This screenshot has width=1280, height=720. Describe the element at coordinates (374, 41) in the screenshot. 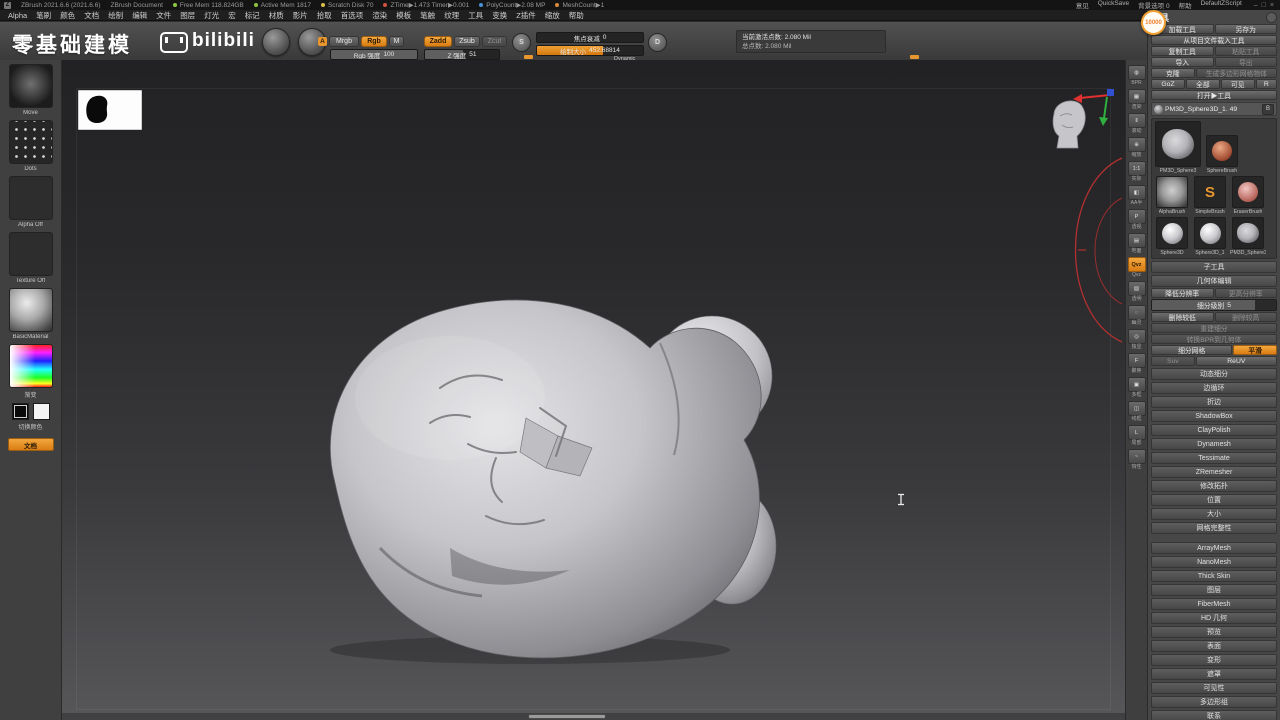

I see `rgb-button: Rgb` at that location.